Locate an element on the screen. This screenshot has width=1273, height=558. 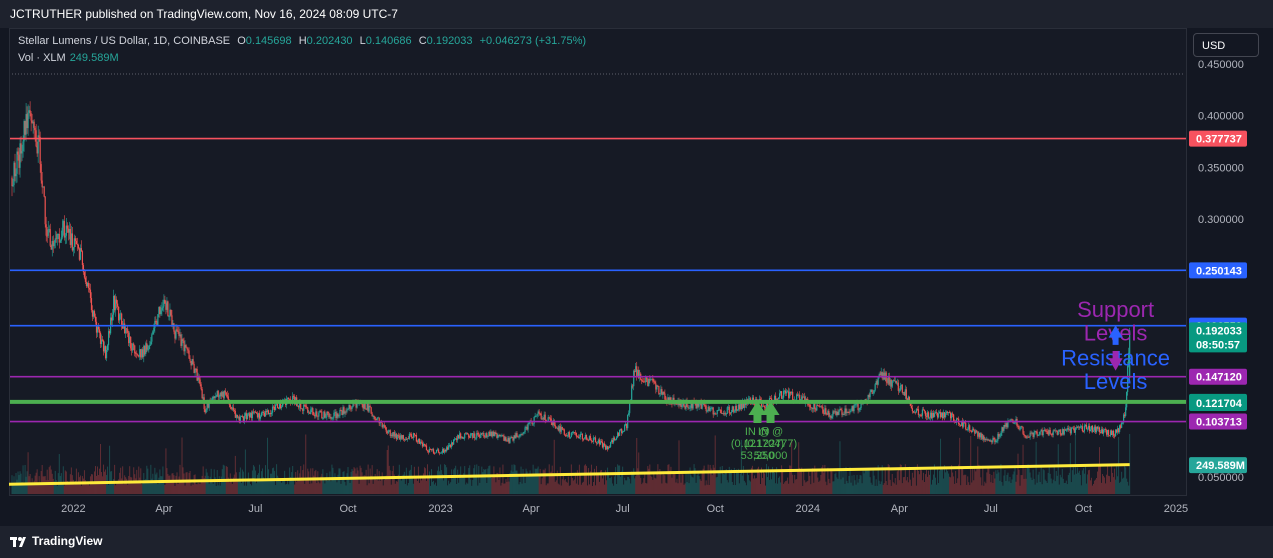
volume-legend: Vol · XLM 249.589M is located at coordinates (68, 58).